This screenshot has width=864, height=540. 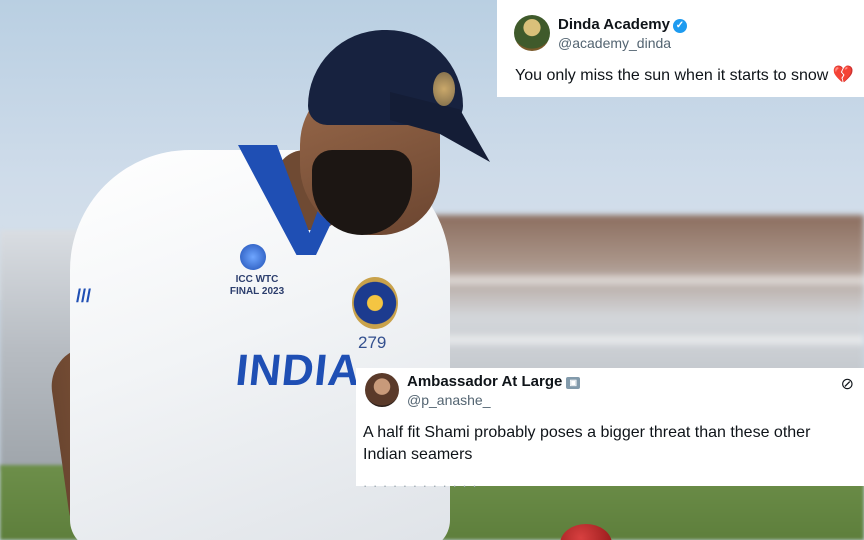 What do you see at coordinates (449, 400) in the screenshot?
I see `tweet-handle: @p_anashe_` at bounding box center [449, 400].